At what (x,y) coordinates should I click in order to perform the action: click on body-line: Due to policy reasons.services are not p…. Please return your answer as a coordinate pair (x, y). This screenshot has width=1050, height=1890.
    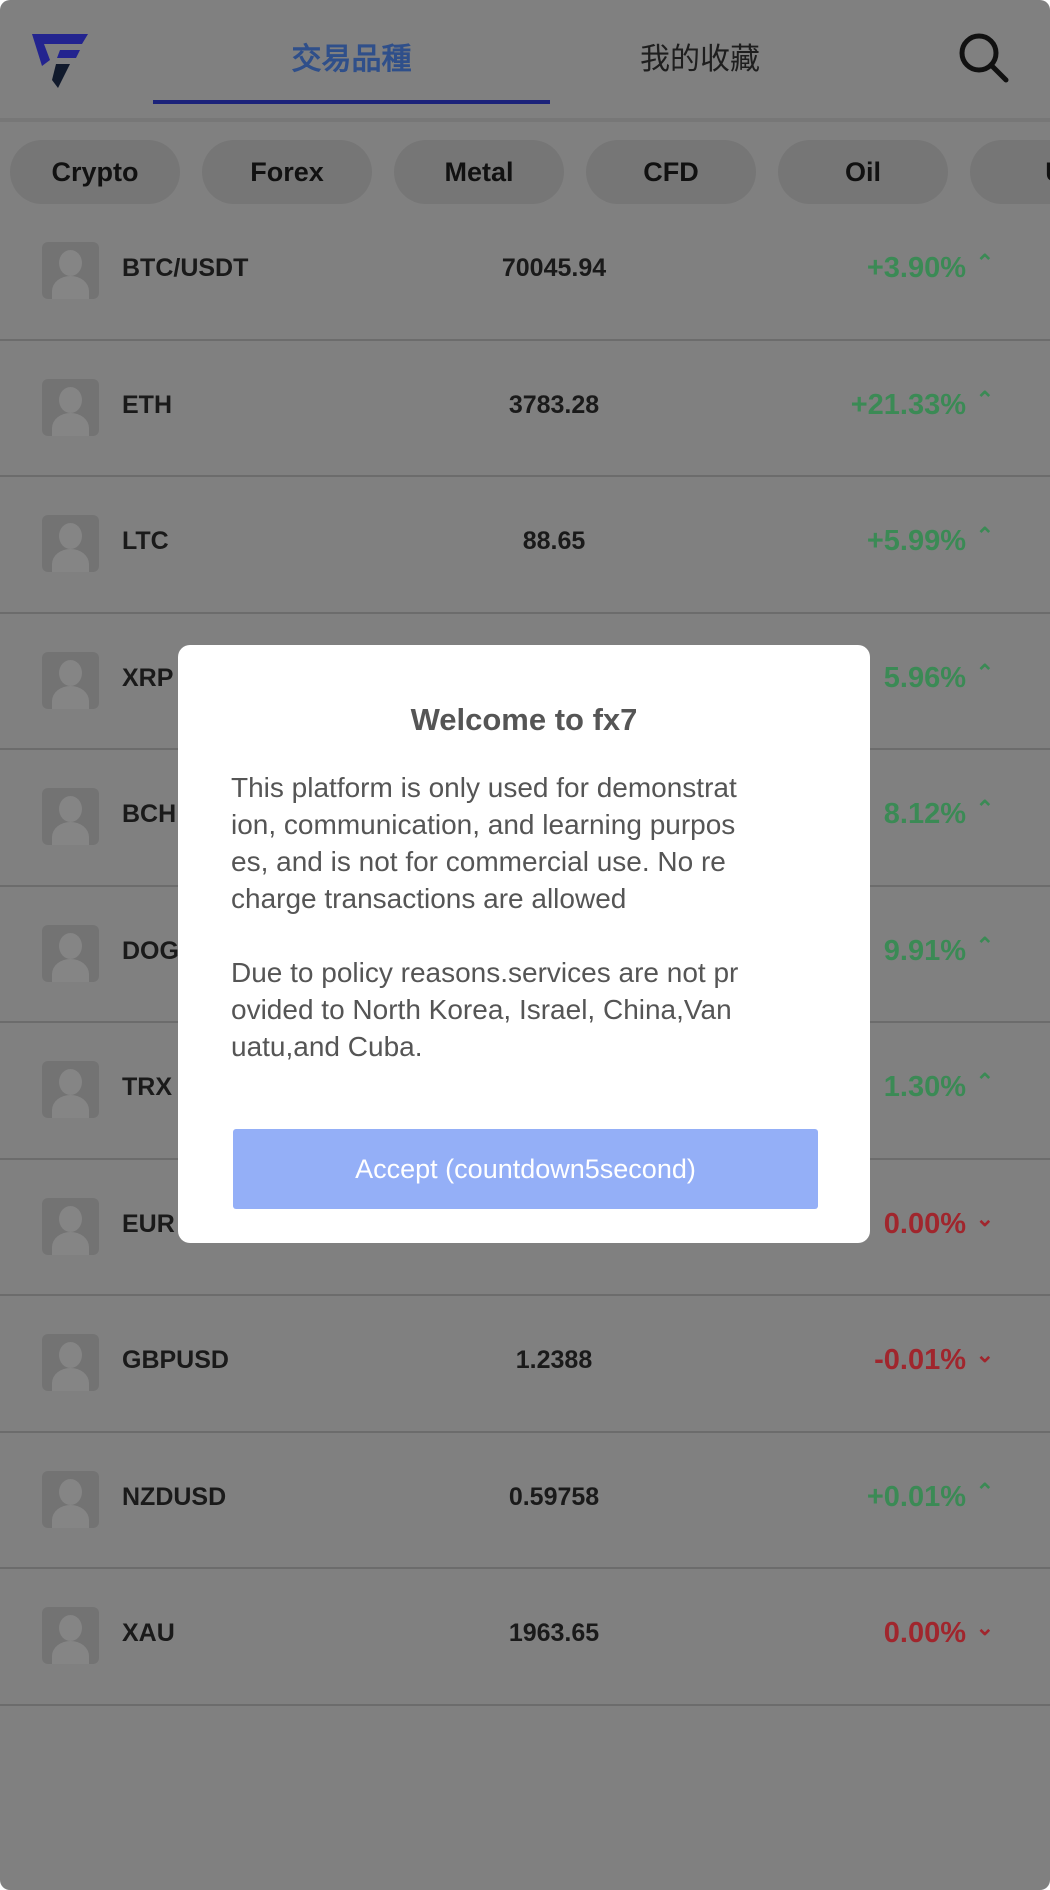
    Looking at the image, I should click on (485, 972).